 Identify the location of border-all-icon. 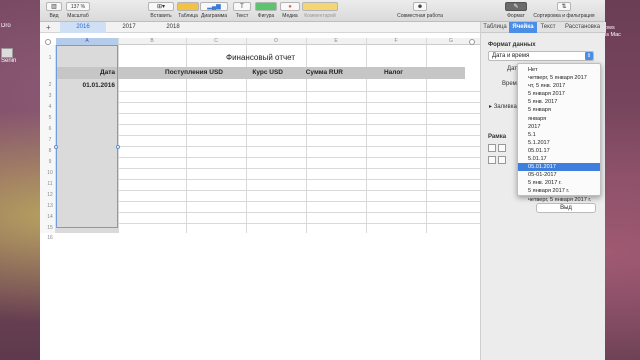
(492, 148).